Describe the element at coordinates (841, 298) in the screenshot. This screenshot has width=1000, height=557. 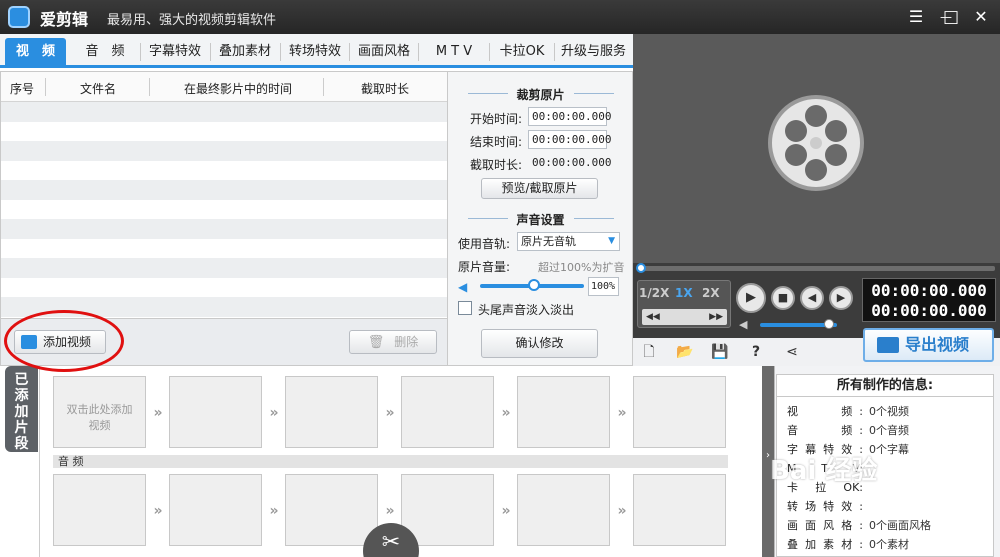
I see `next-frame-button: ▶` at that location.